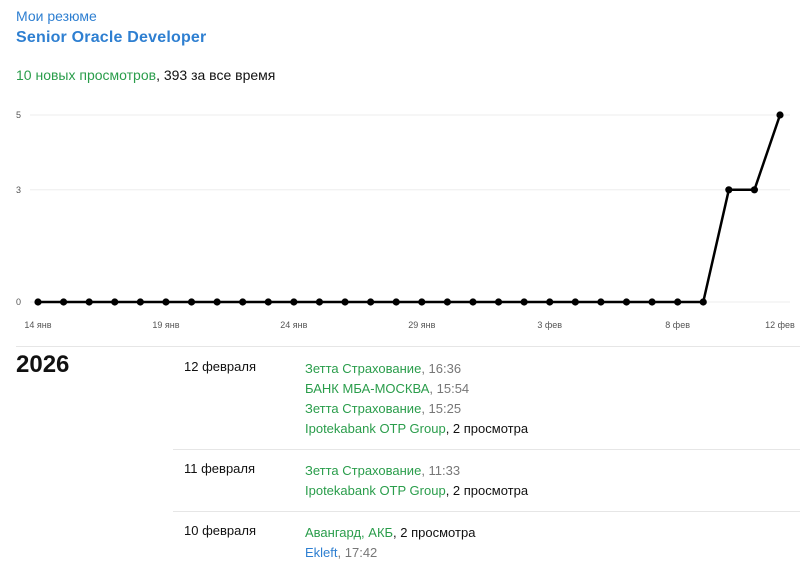 This screenshot has width=800, height=577. I want to click on company-link: БАНК МБА-МОСКВА, so click(367, 388).